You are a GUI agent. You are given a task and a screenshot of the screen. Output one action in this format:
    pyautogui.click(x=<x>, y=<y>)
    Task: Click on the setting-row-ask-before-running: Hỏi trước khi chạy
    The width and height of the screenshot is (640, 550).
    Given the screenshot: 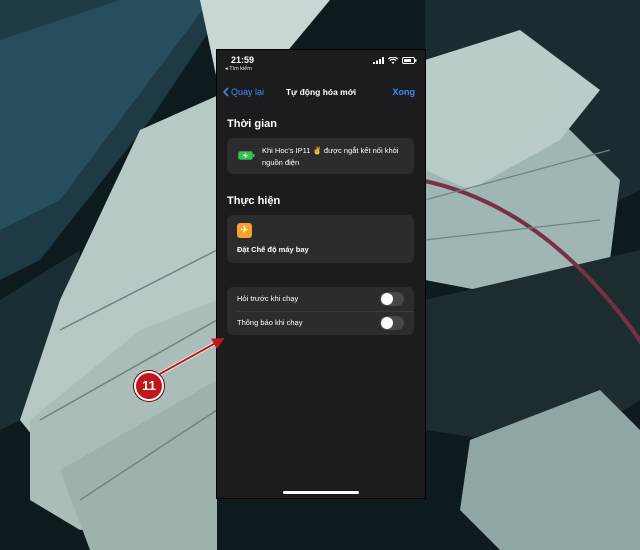 What is the action you would take?
    pyautogui.click(x=320, y=299)
    